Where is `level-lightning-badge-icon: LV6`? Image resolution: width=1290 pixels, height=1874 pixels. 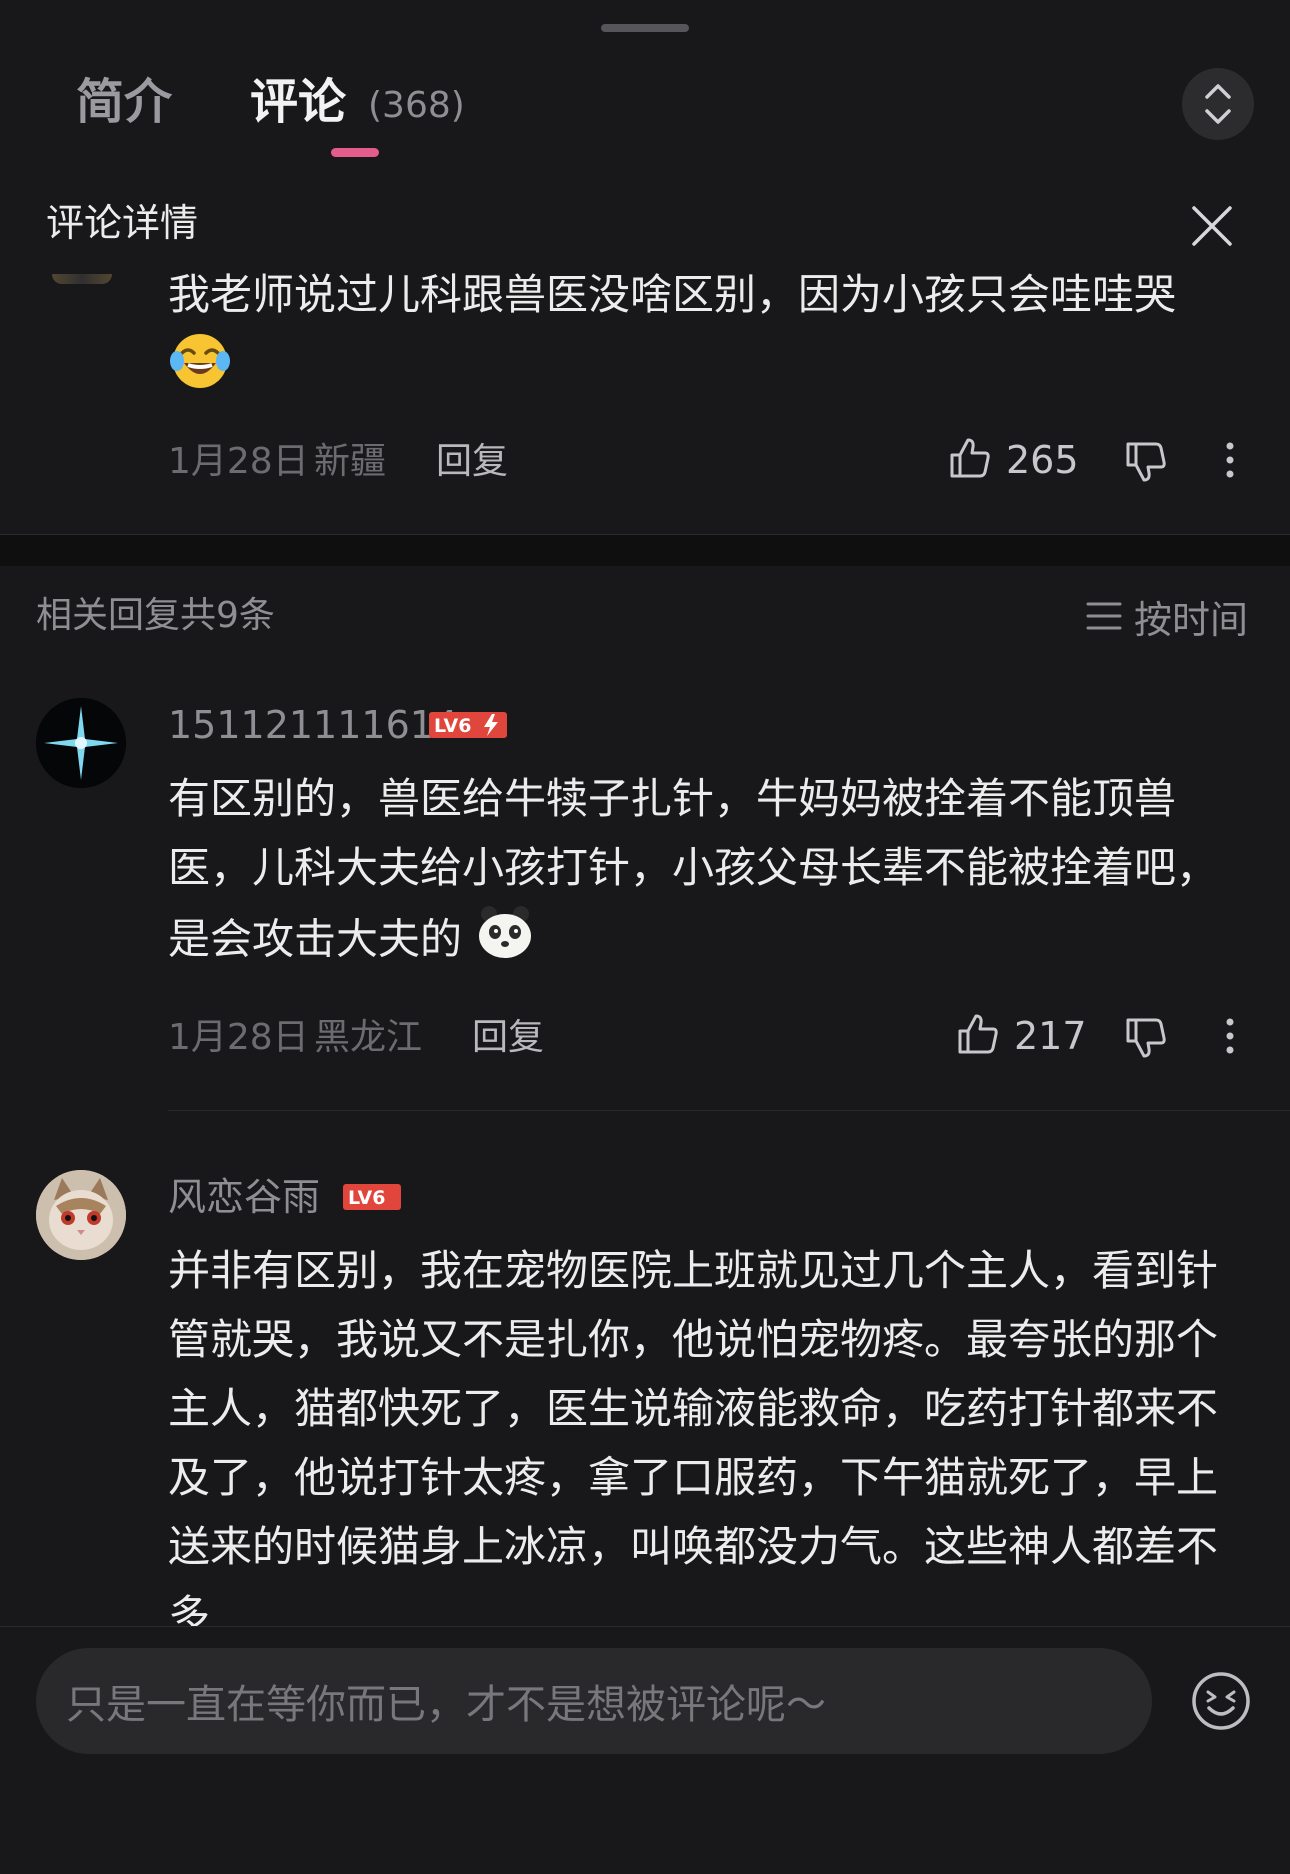
level-lightning-badge-icon: LV6 is located at coordinates (468, 725).